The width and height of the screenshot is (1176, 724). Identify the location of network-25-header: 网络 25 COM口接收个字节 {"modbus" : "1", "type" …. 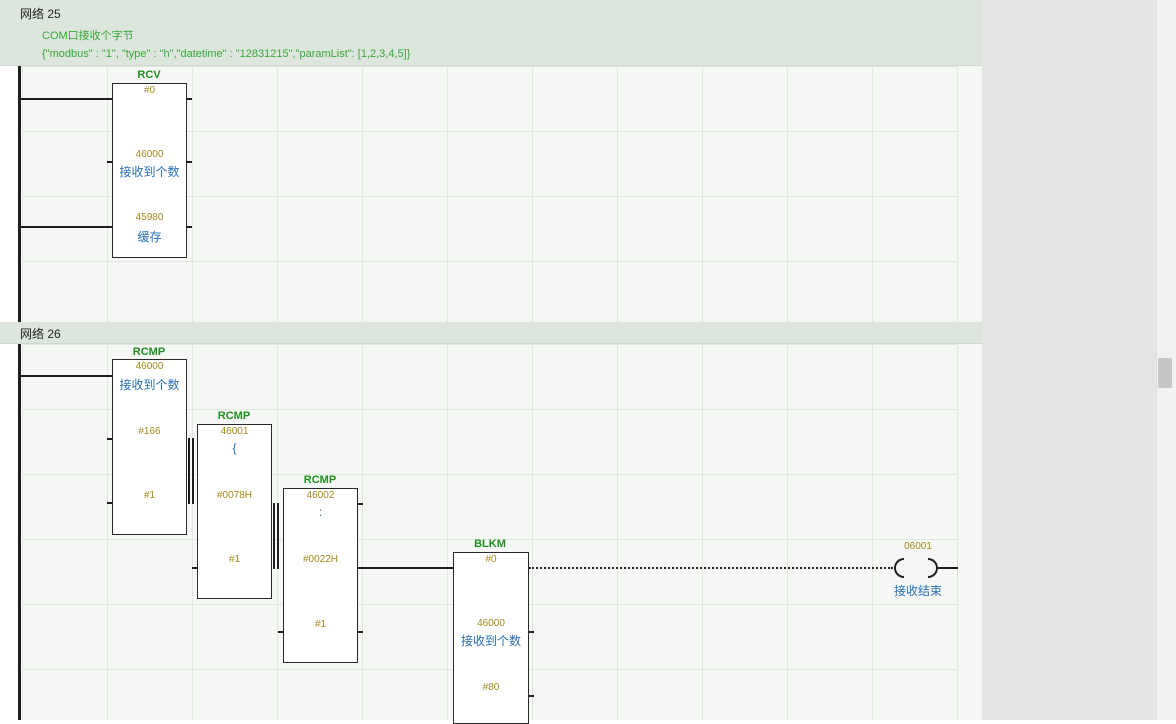
(491, 33).